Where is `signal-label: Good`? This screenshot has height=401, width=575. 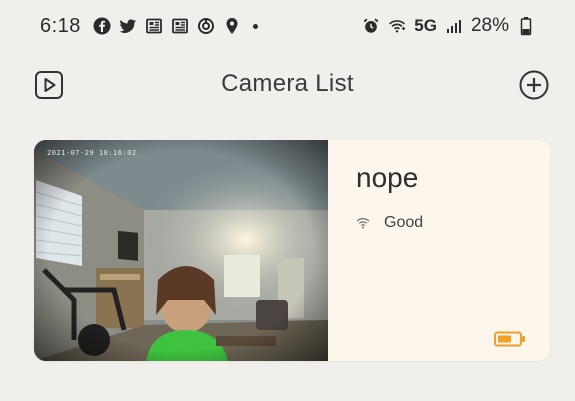
signal-label: Good is located at coordinates (404, 222).